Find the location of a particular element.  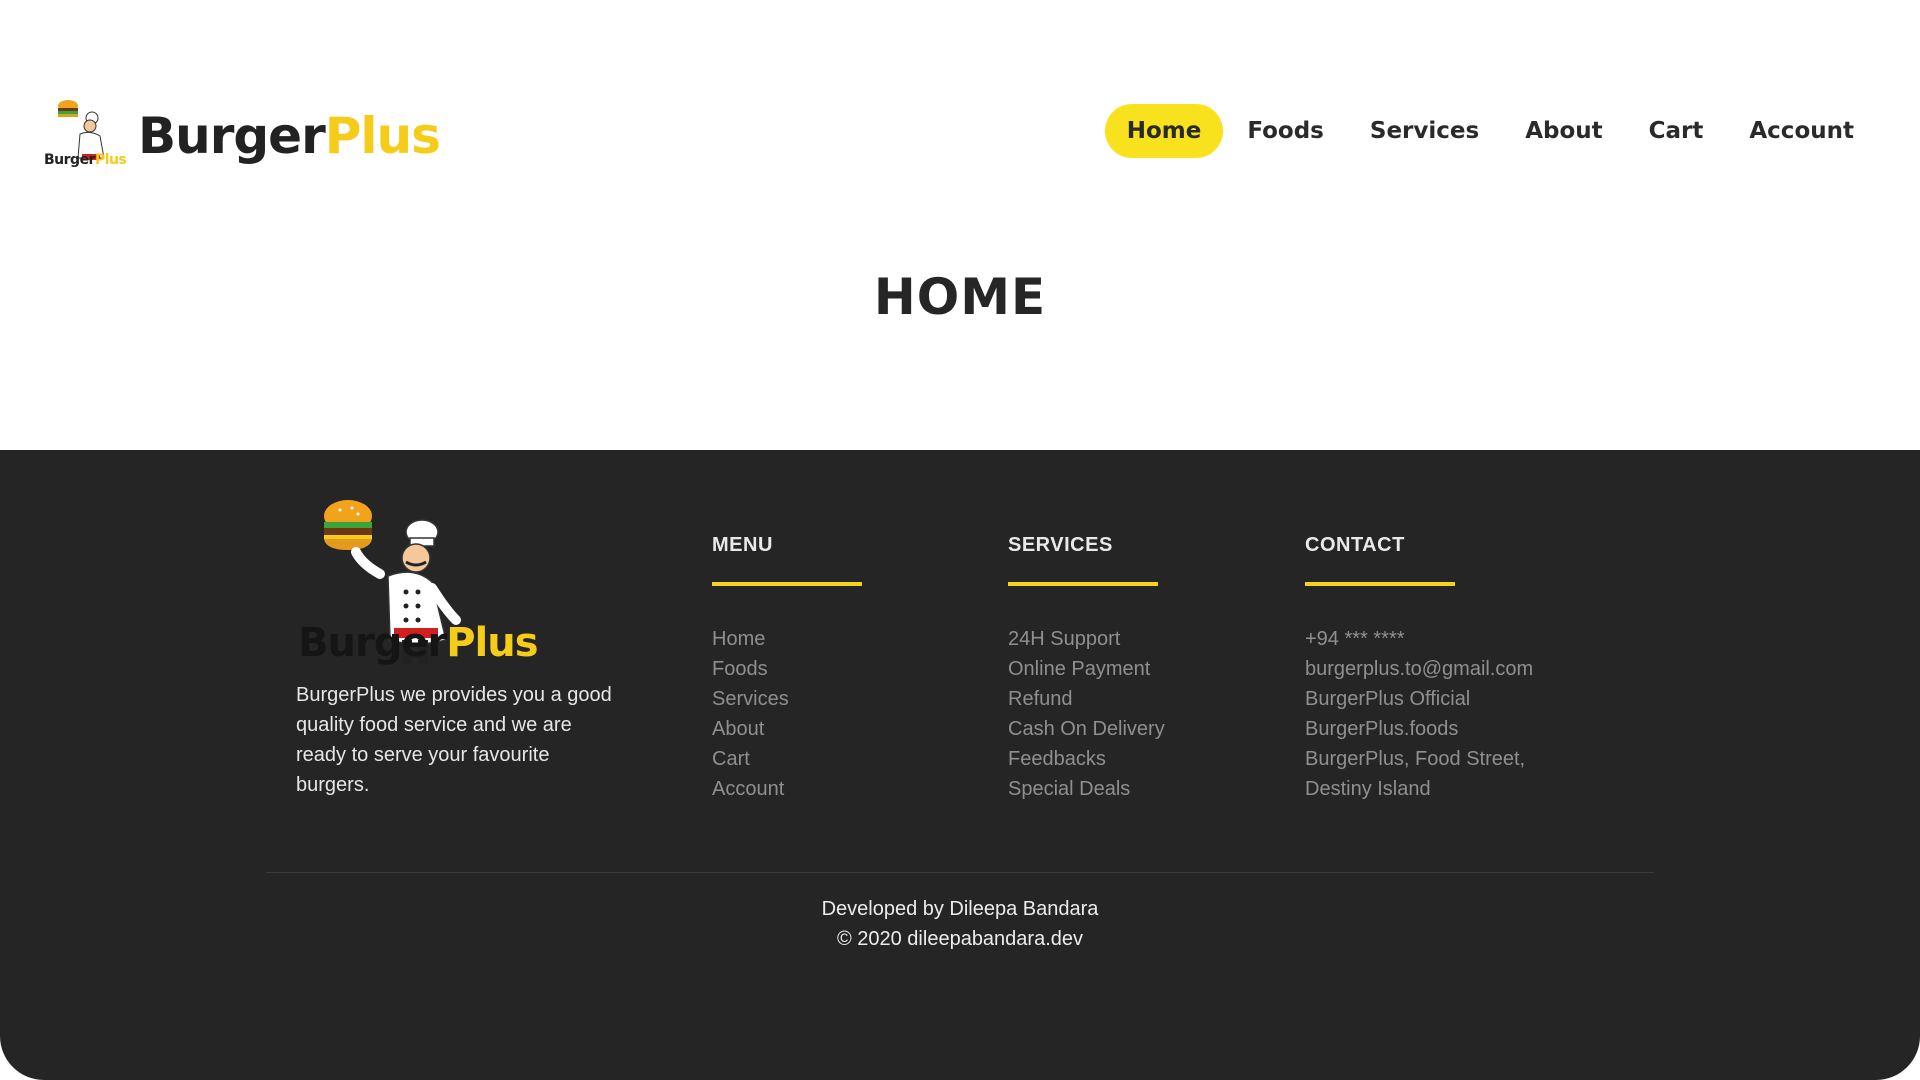

footer-logo-wordmark: BurgerPlus is located at coordinates (418, 643).